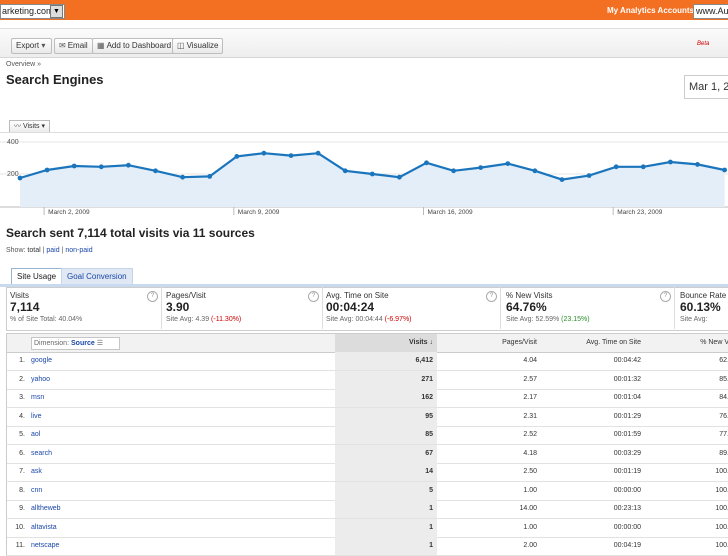 This screenshot has height=556, width=728. Describe the element at coordinates (259, 212) in the screenshot. I see `x-tick-label: March 9, 2009` at that location.